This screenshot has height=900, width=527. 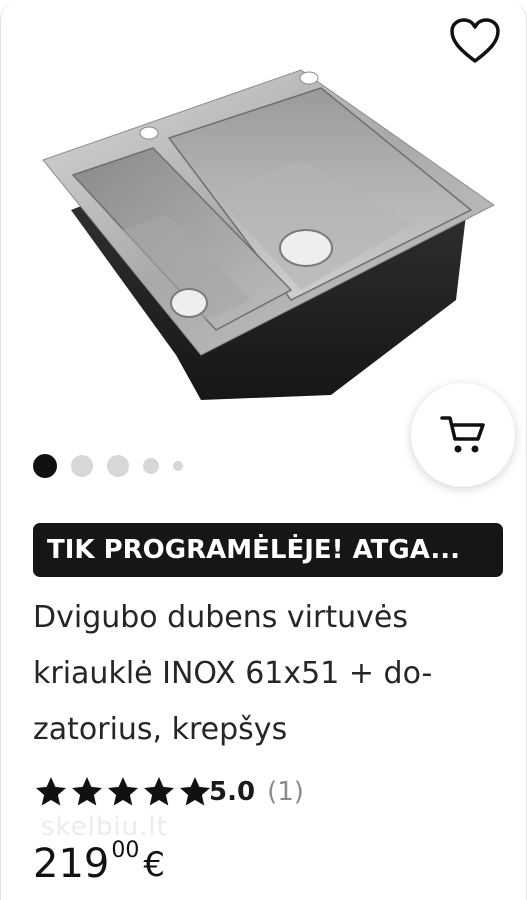 I want to click on heart-outline-icon, so click(x=475, y=40).